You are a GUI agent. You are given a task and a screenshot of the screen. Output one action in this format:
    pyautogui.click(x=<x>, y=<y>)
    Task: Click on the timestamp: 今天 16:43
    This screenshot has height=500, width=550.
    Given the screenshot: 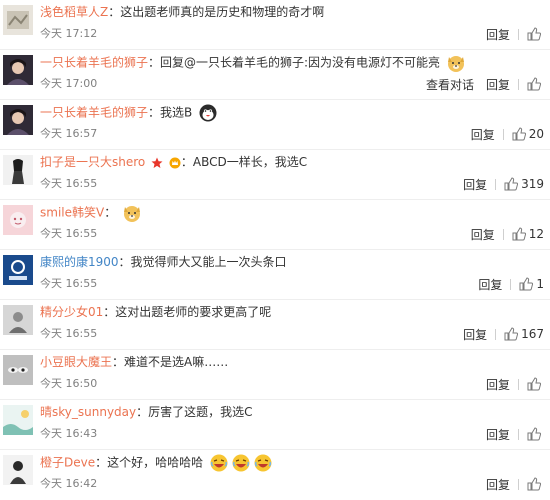 What is the action you would take?
    pyautogui.click(x=69, y=433)
    